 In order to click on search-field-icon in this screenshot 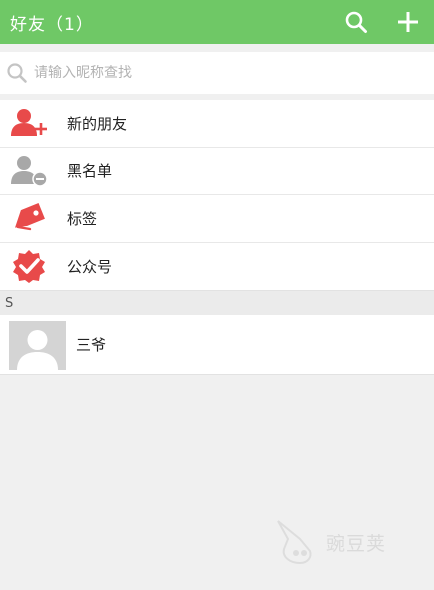, I will do `click(17, 73)`.